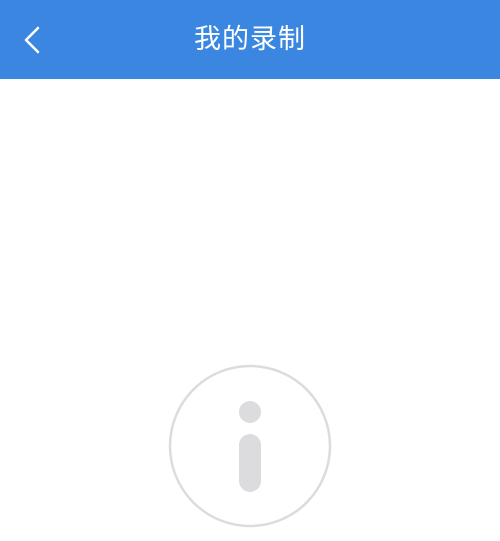 This screenshot has width=500, height=541. I want to click on navigation-bar: 我的录制, so click(250, 39).